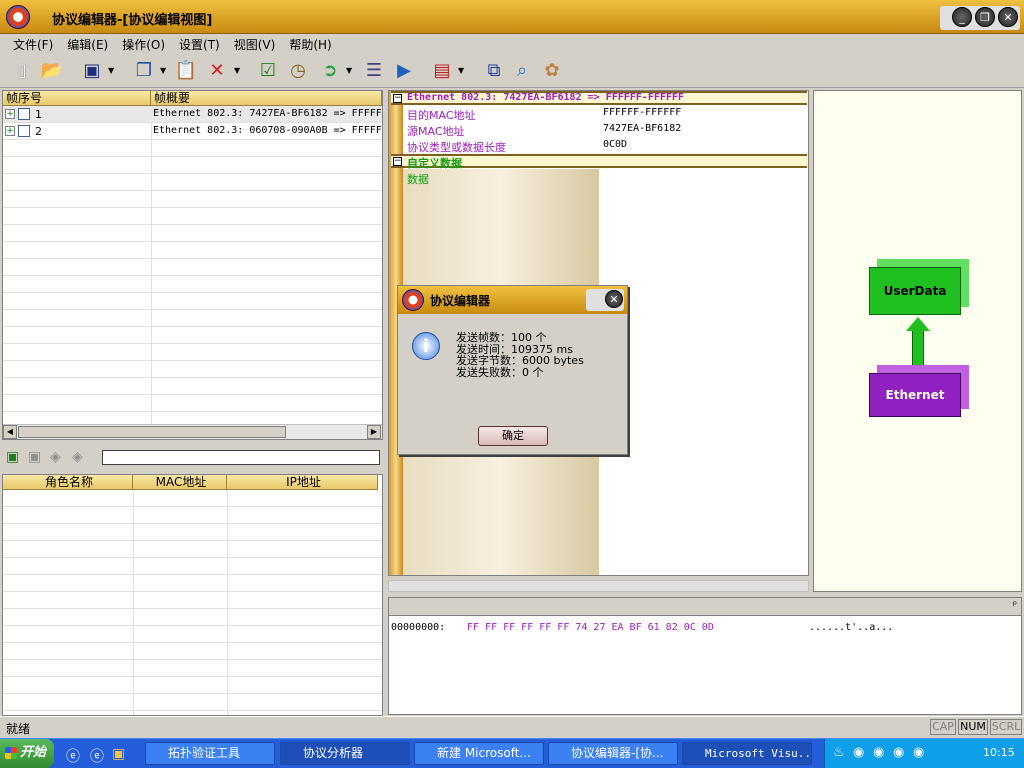  I want to click on delete-dropdown-icon: ▼, so click(237, 70).